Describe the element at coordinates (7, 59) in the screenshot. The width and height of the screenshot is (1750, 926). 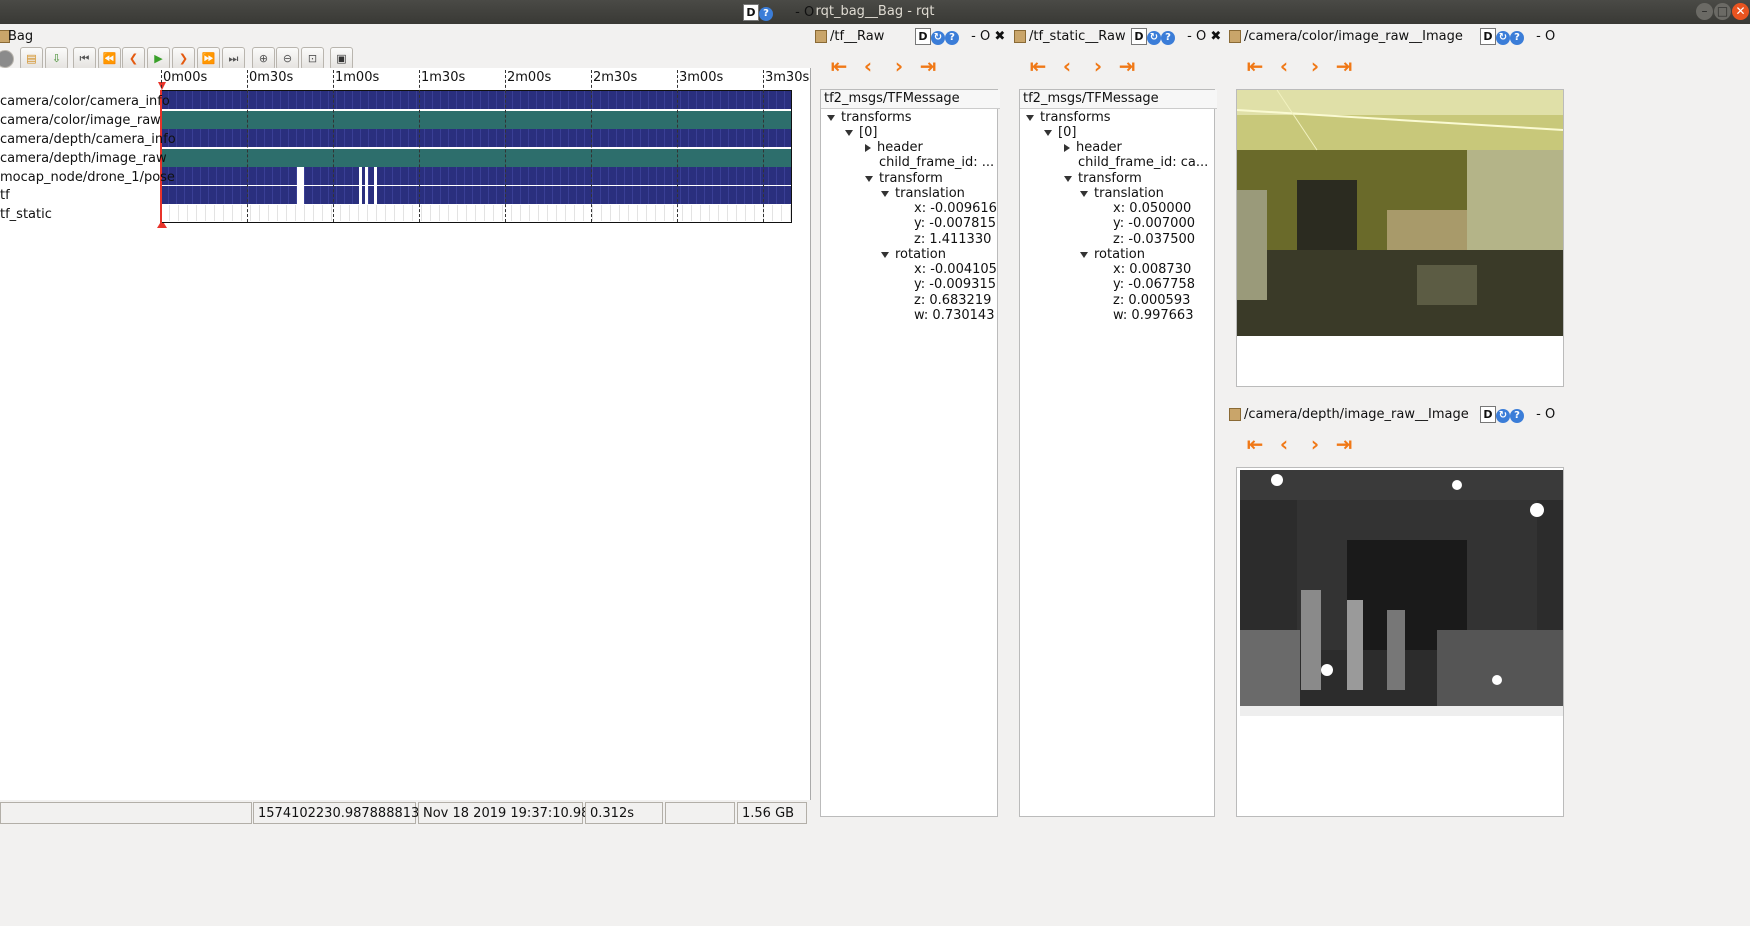
I see `record-icon` at that location.